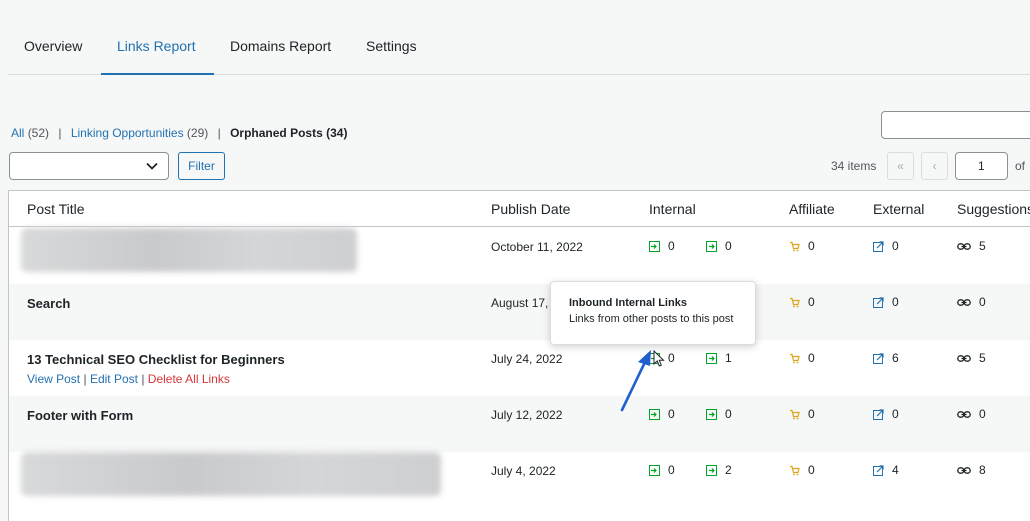  What do you see at coordinates (156, 46) in the screenshot?
I see `tab-links-report: Links Report` at bounding box center [156, 46].